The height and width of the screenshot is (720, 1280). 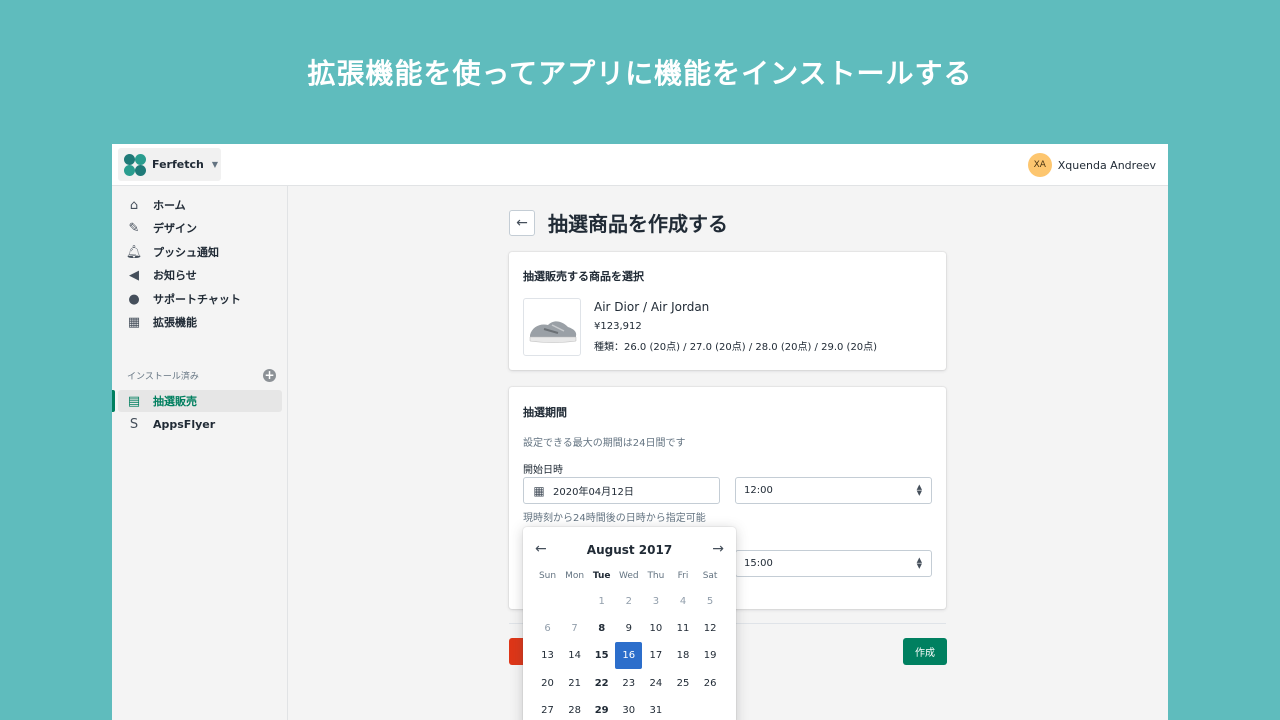 What do you see at coordinates (169, 205) in the screenshot?
I see `sidebar-item-label: ホーム` at bounding box center [169, 205].